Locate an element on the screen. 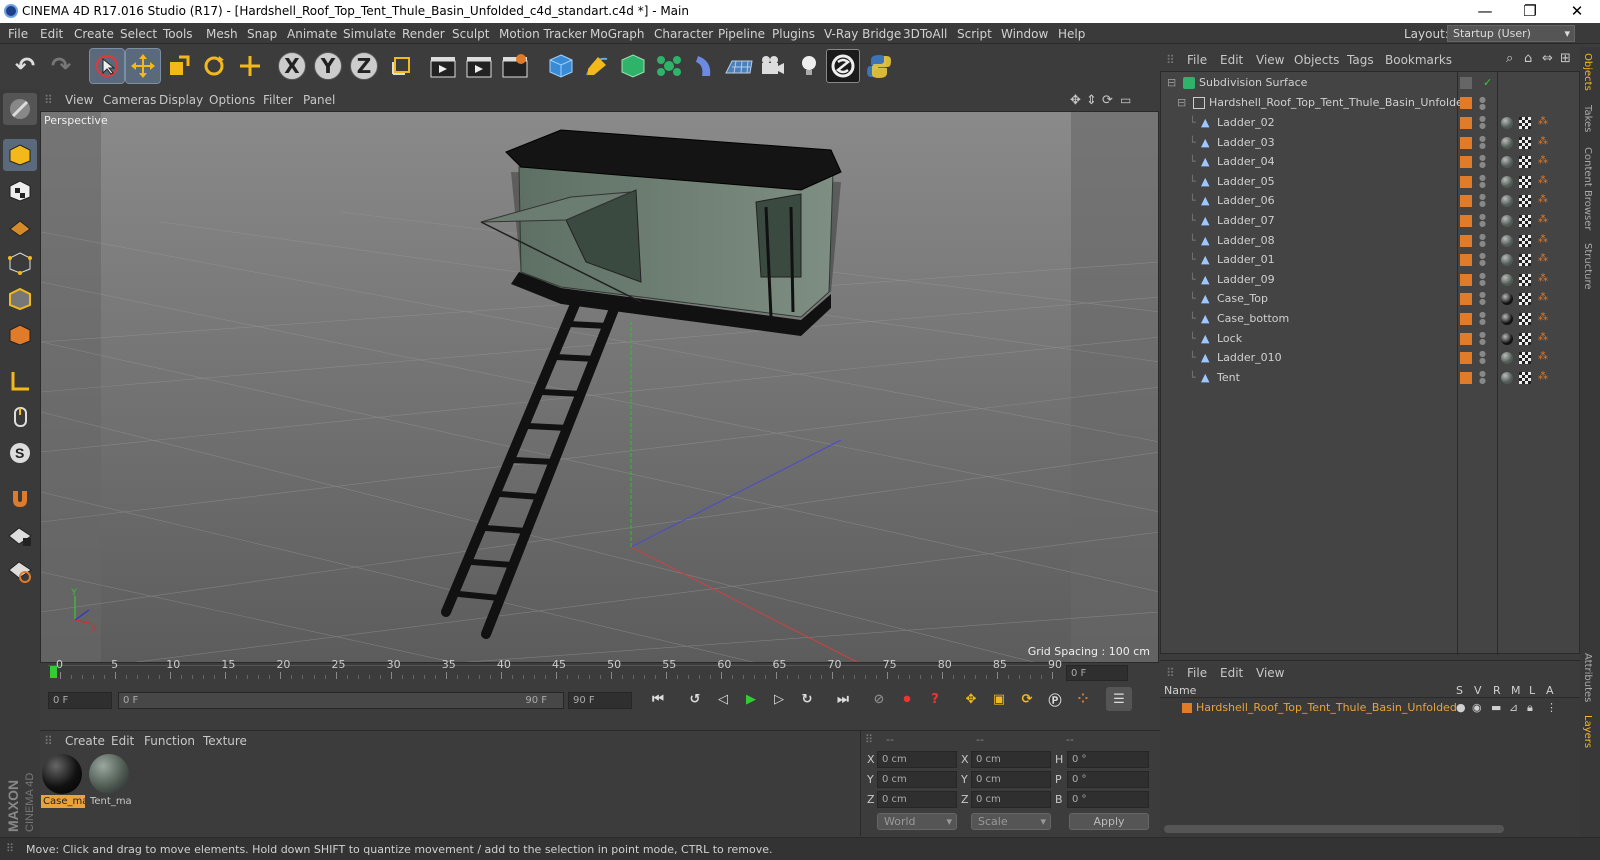  menu-vray-bridge: V-Ray Bridge is located at coordinates (862, 34).